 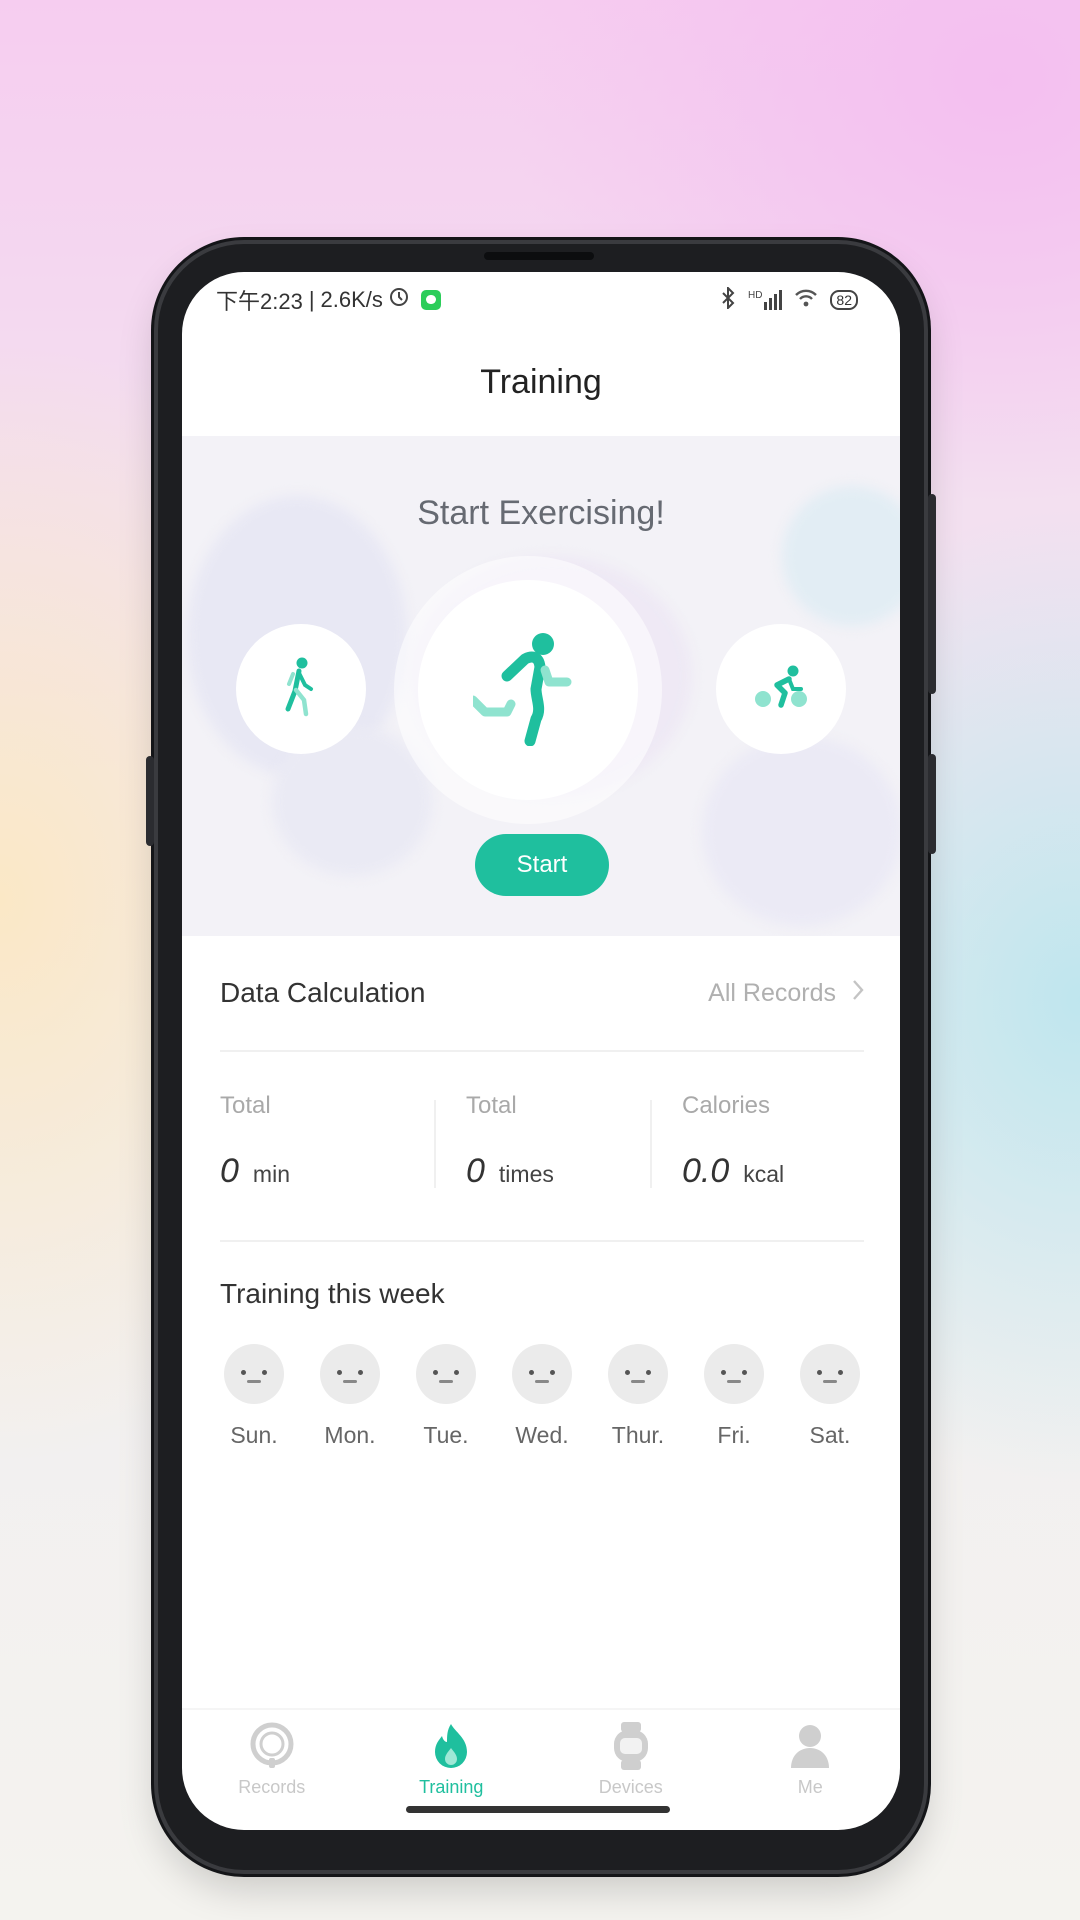 What do you see at coordinates (858, 993) in the screenshot?
I see `chevron-right-icon` at bounding box center [858, 993].